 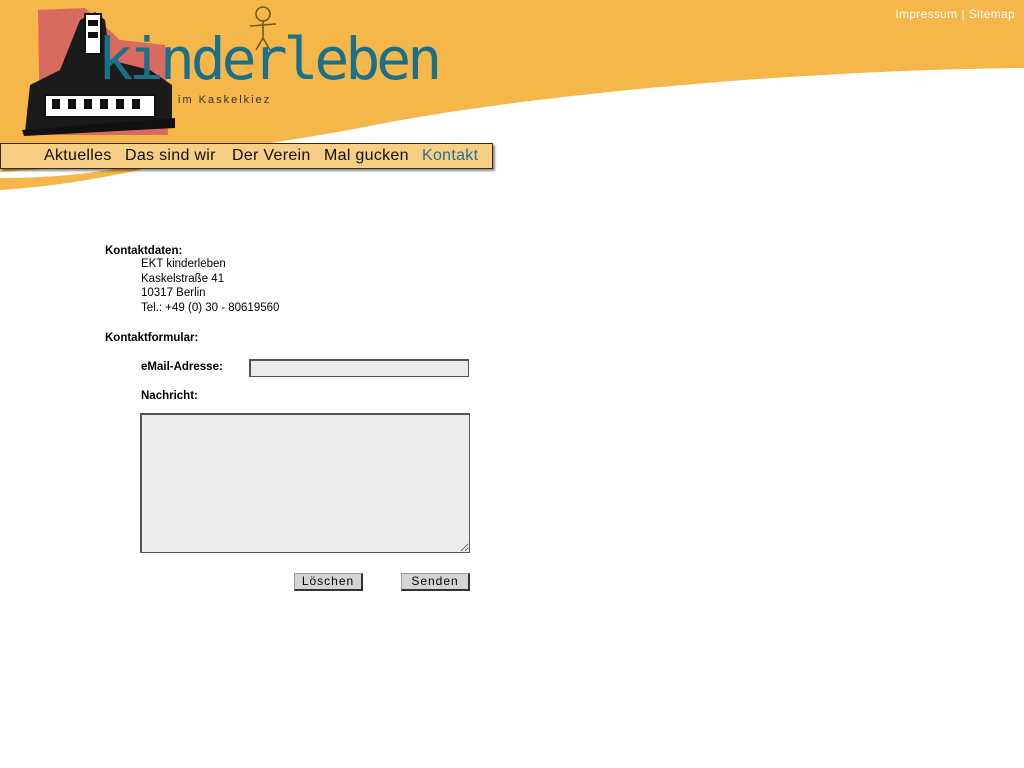 I want to click on nav-item-mal-gucken: Mal gucken, so click(x=366, y=156).